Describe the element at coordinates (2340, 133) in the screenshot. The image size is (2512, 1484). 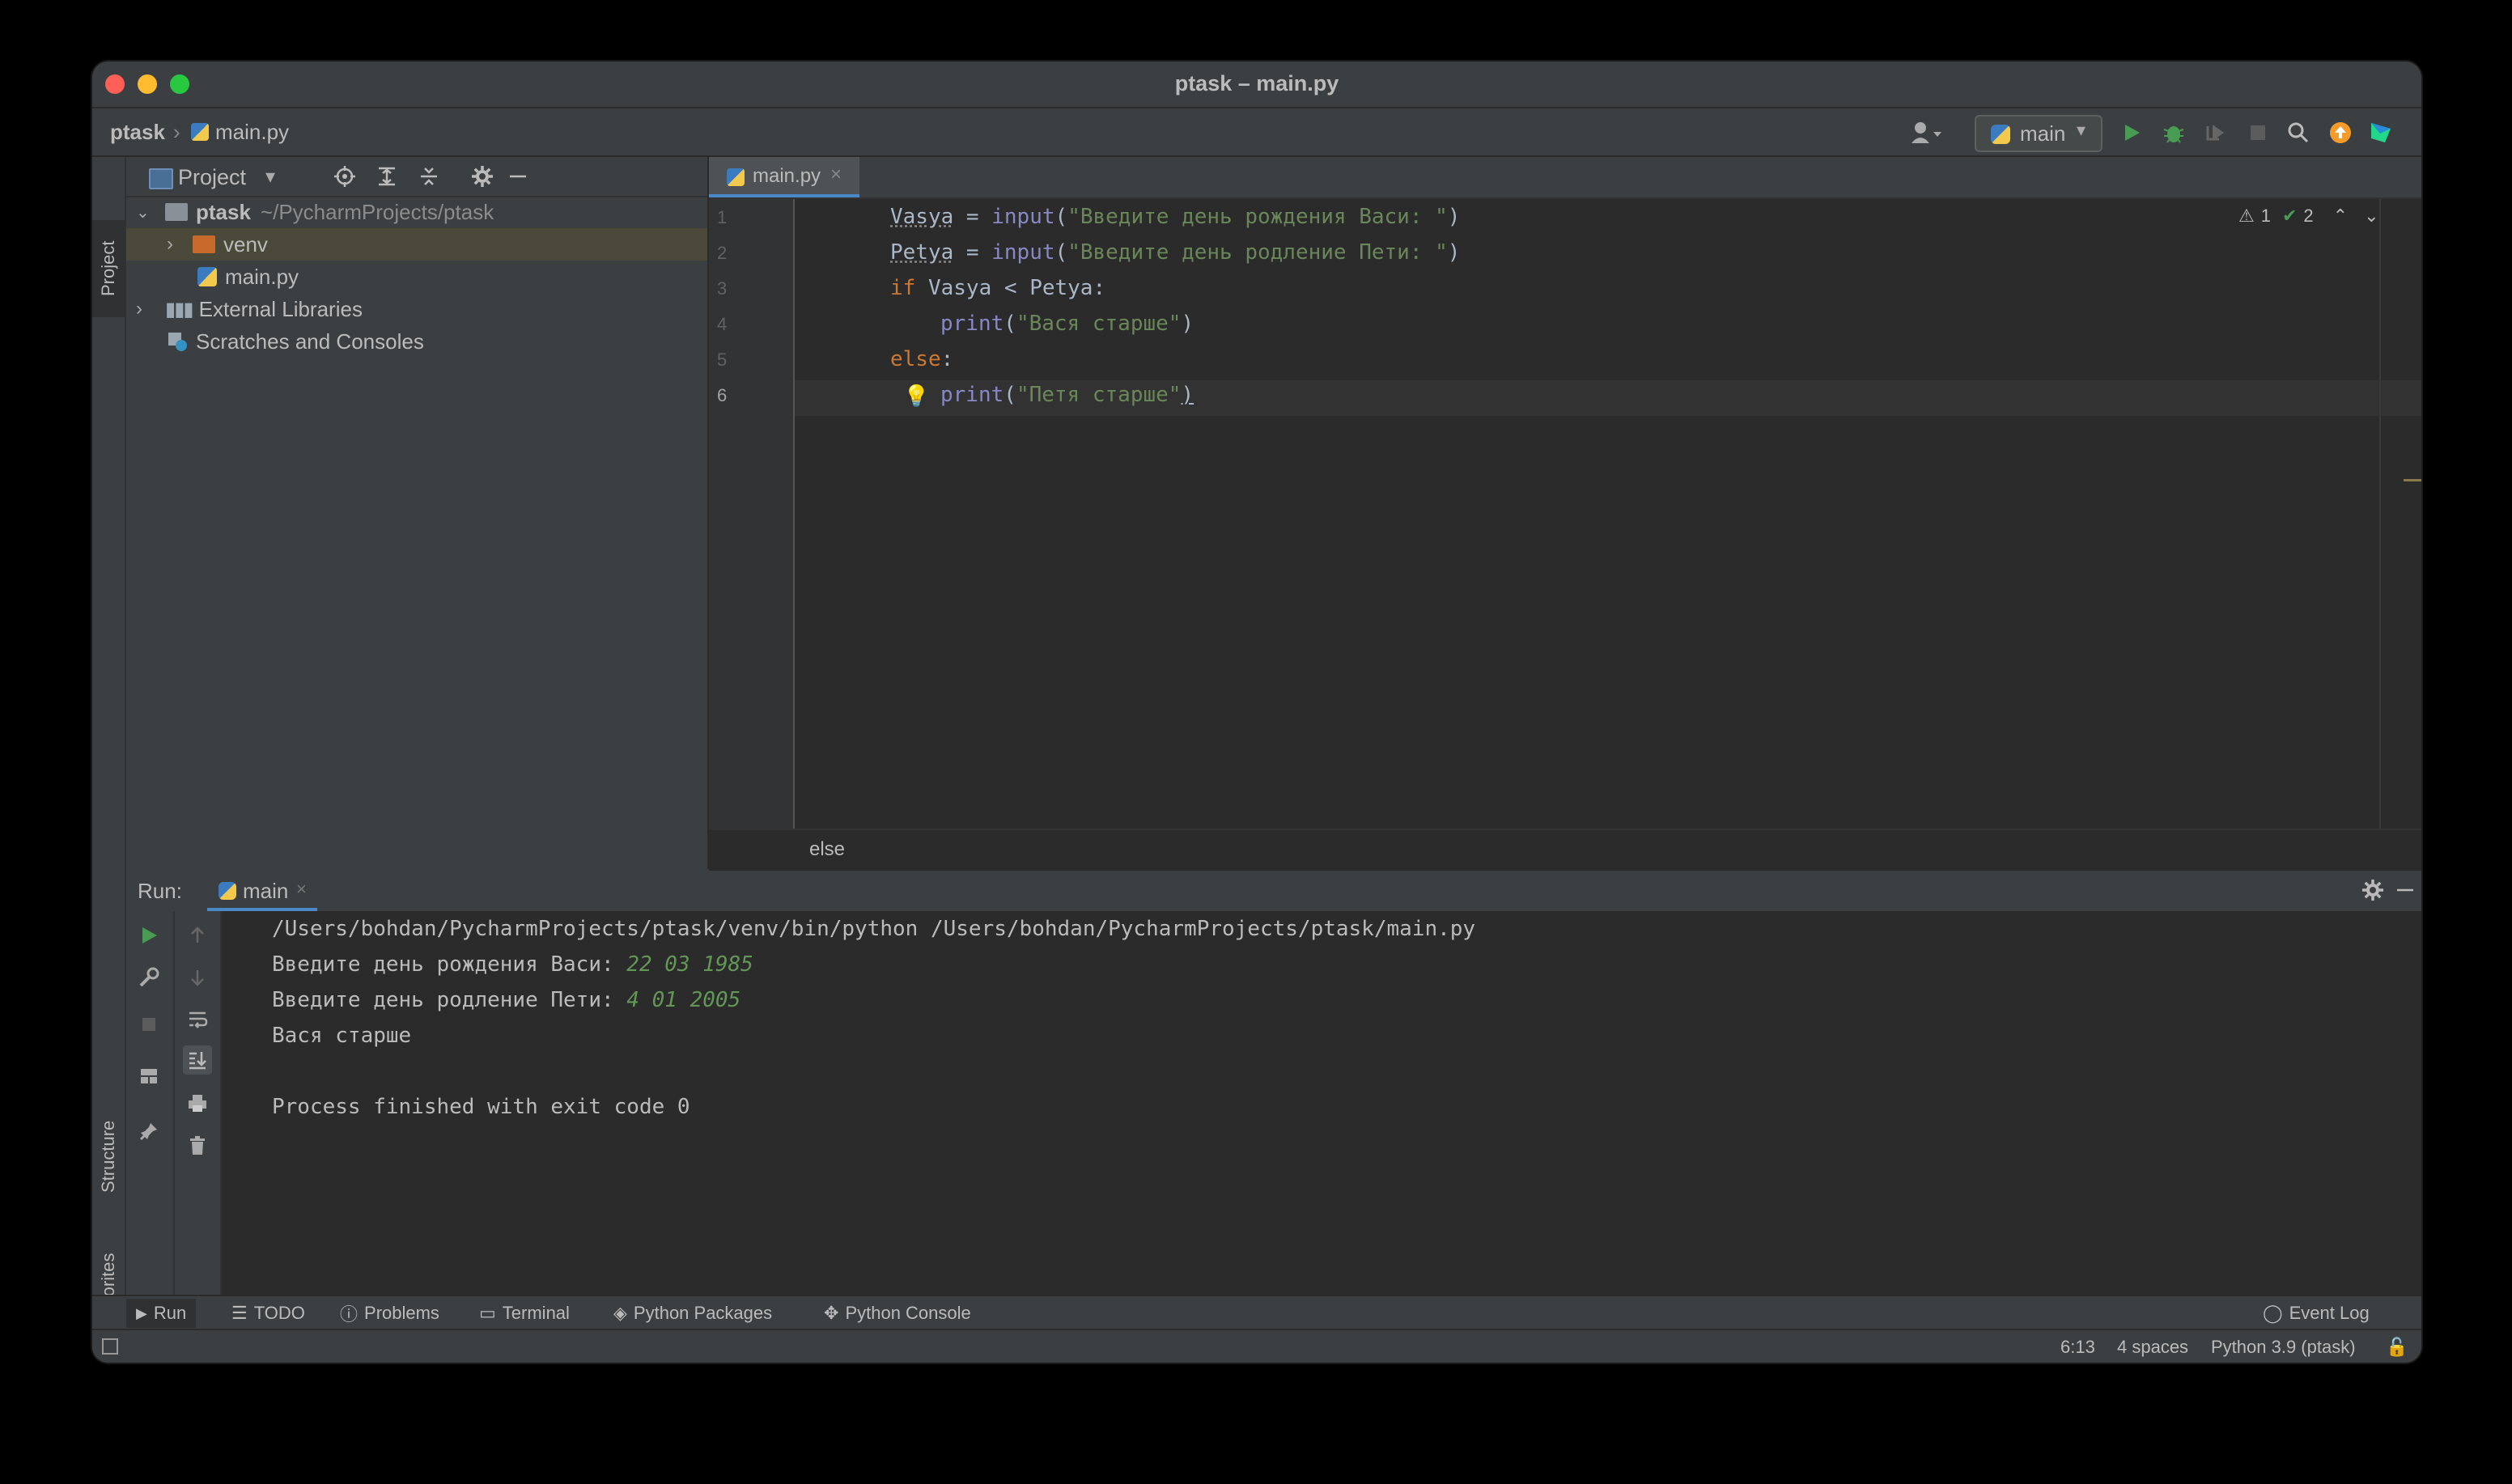
I see `updates-icon` at that location.